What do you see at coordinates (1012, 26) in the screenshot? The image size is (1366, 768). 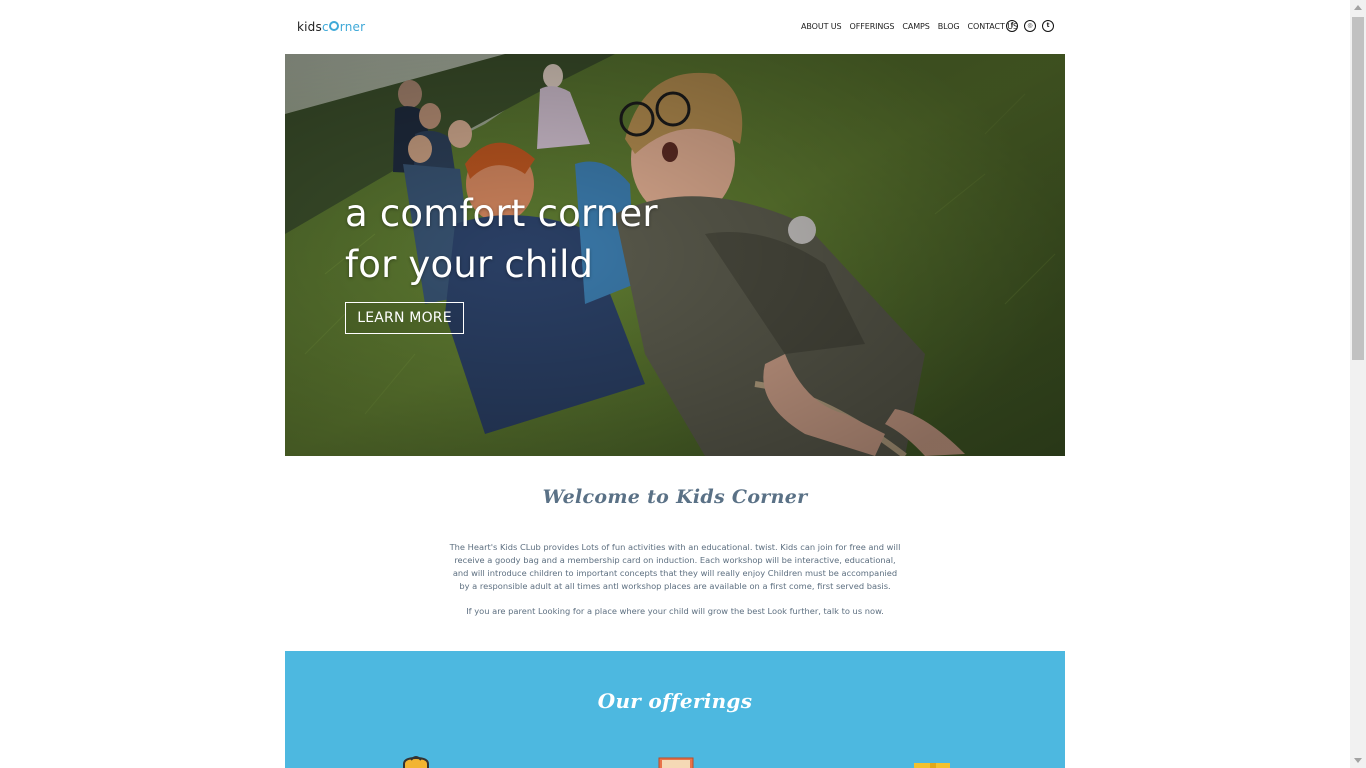 I see `facebook-icon: f` at bounding box center [1012, 26].